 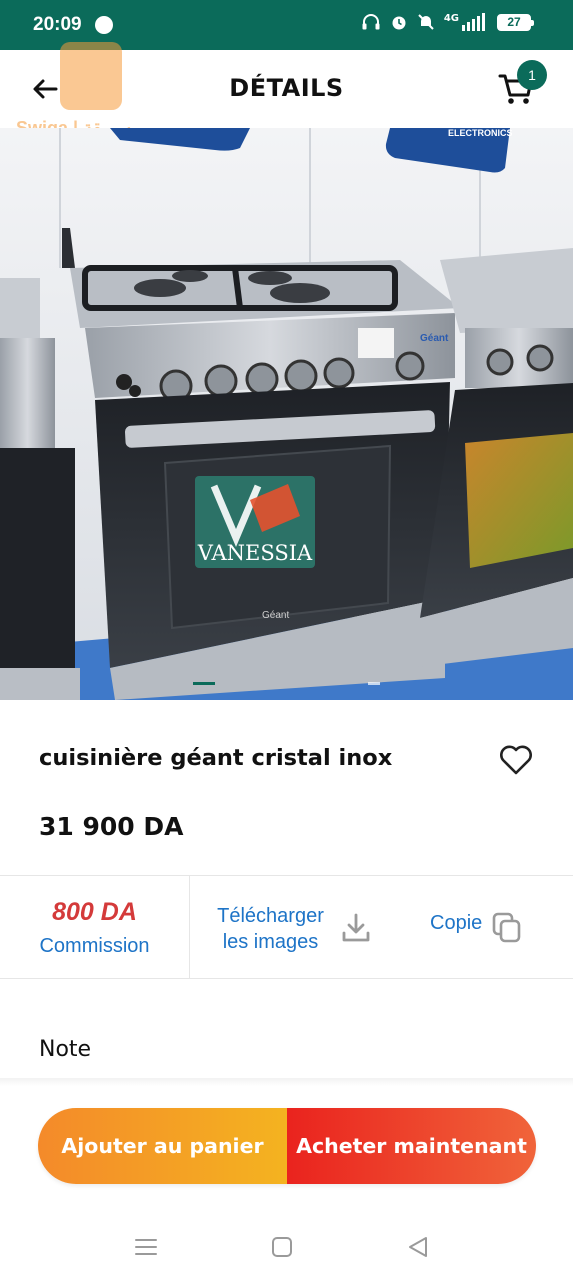 I want to click on product-price: 31 900 DA, so click(x=111, y=826).